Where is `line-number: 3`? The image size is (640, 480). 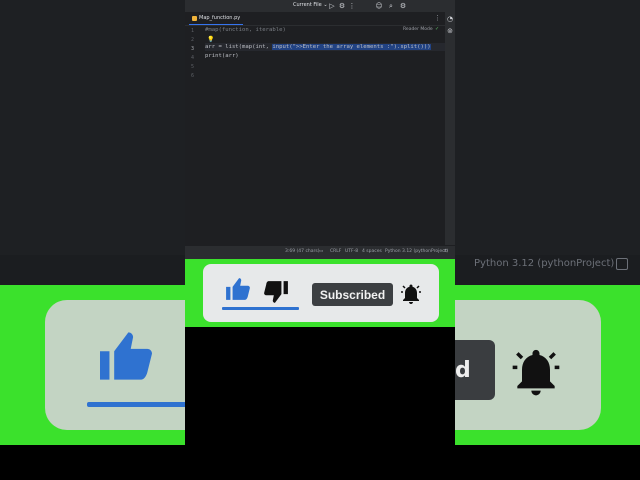 line-number: 3 is located at coordinates (193, 49).